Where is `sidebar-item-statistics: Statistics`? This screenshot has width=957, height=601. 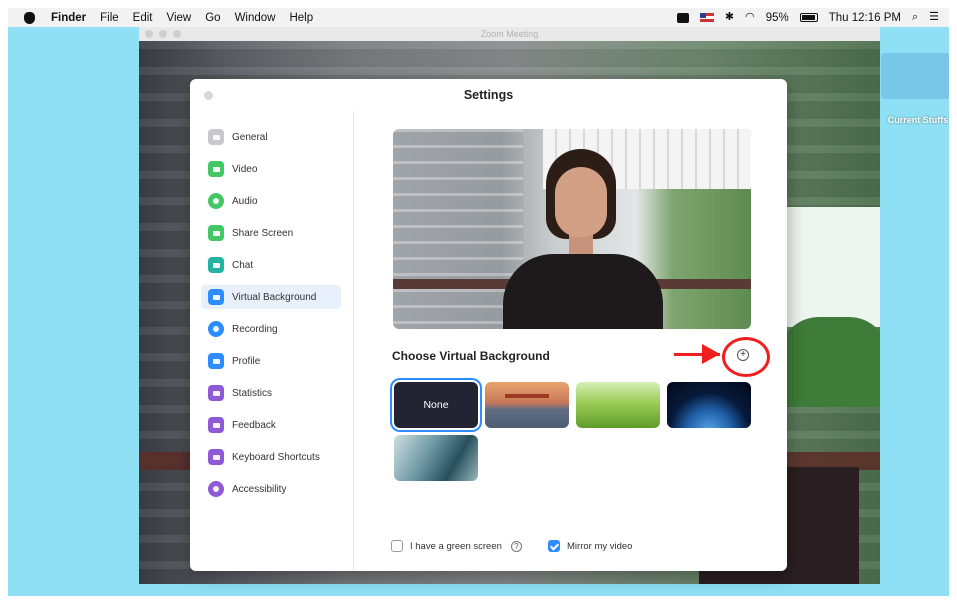
sidebar-item-statistics: Statistics is located at coordinates (271, 393).